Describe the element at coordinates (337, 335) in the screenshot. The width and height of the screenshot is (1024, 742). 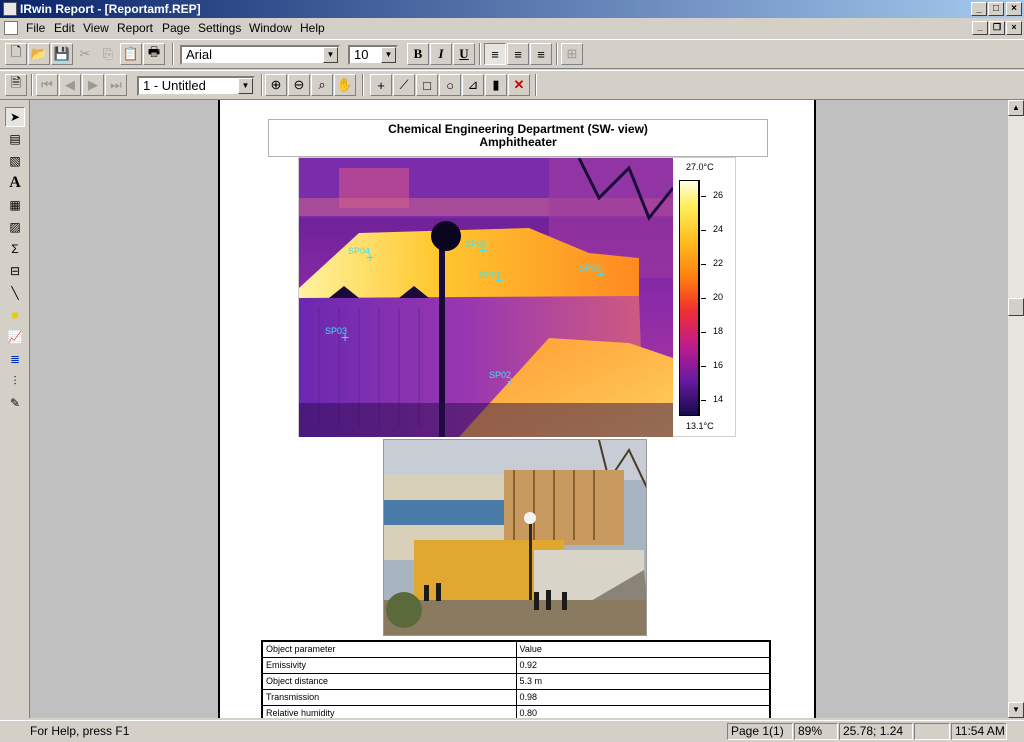
I see `spot-sp03: SP03 +` at that location.